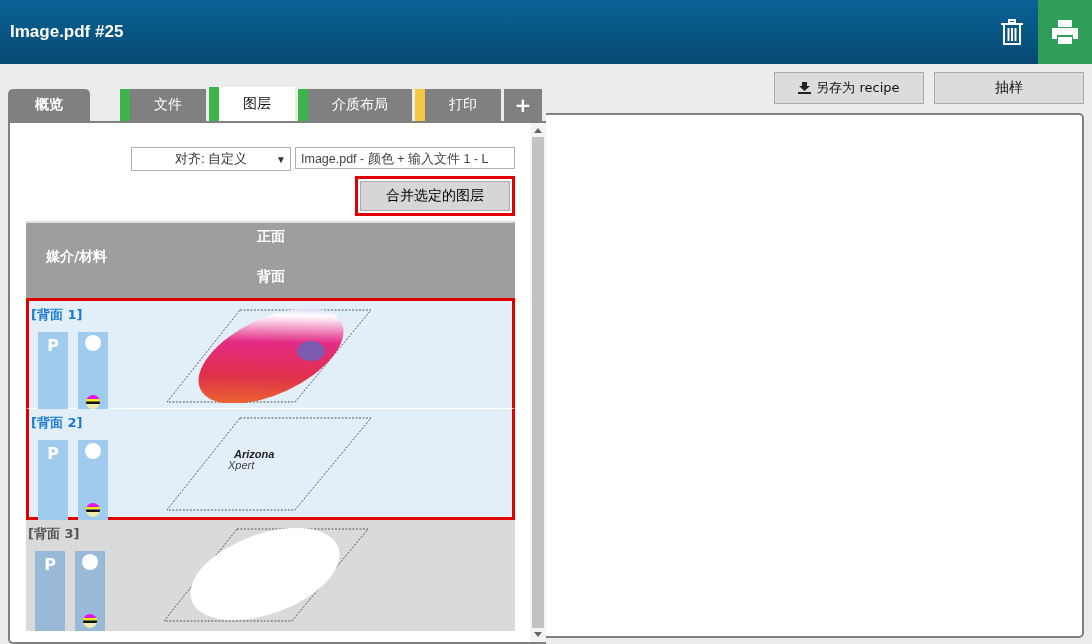 The height and width of the screenshot is (644, 1092). Describe the element at coordinates (163, 105) in the screenshot. I see `step-tab: 文件` at that location.